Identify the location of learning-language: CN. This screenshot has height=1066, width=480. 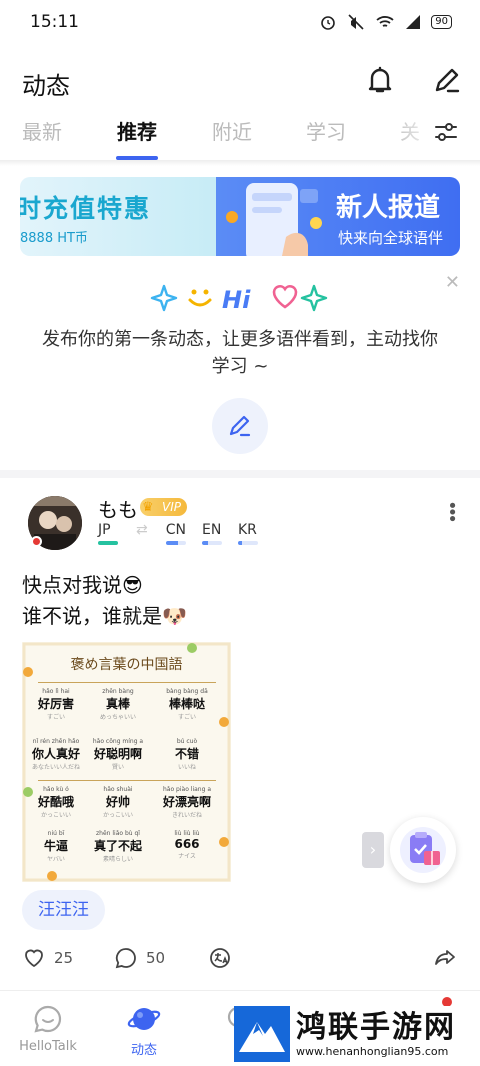
(175, 533).